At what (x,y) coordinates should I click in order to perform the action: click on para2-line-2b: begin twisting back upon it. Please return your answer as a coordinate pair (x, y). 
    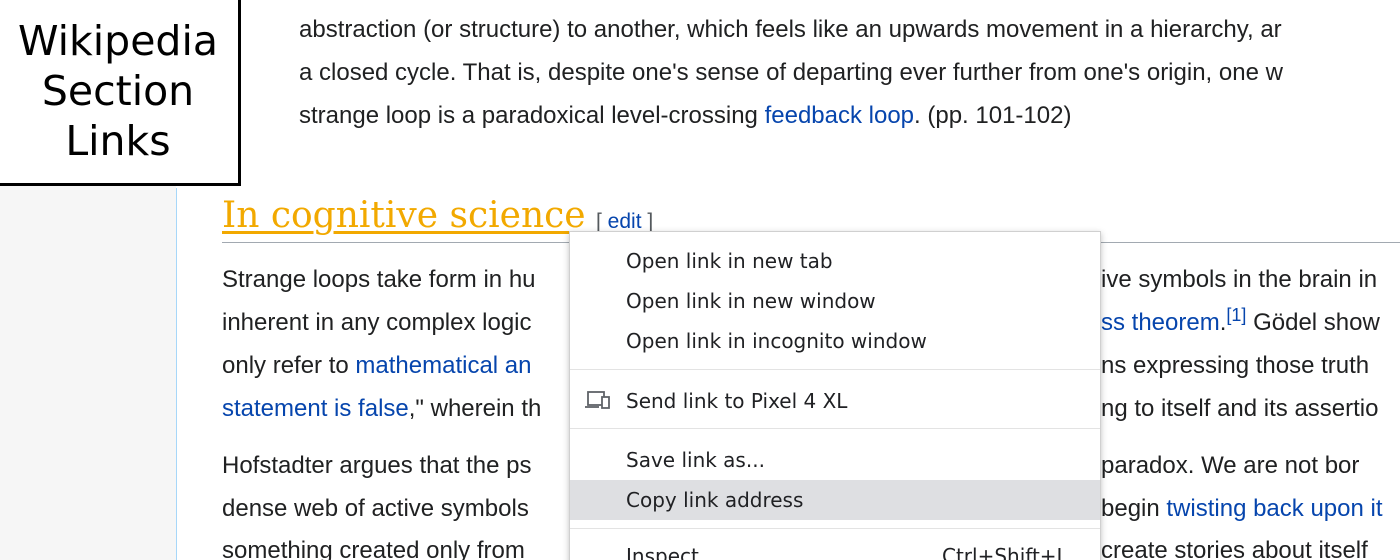
    Looking at the image, I should click on (1242, 509).